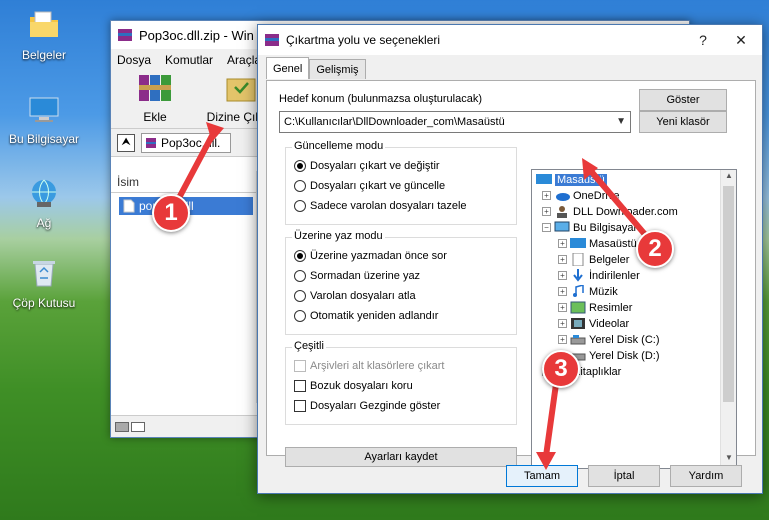  What do you see at coordinates (595, 307) in the screenshot?
I see `tree-node-pictures: + Resimler` at bounding box center [595, 307].